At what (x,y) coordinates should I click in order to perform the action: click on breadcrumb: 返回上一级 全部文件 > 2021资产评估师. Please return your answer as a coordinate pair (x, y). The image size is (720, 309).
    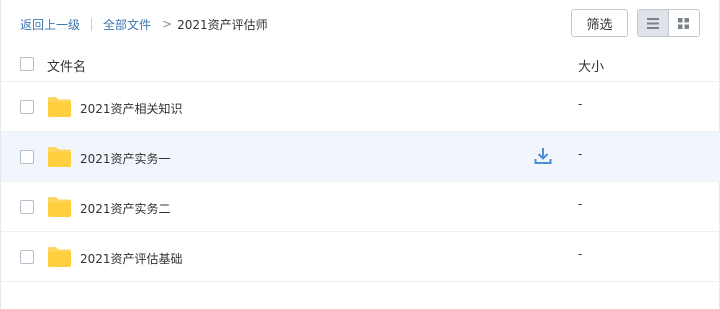
    Looking at the image, I should click on (144, 24).